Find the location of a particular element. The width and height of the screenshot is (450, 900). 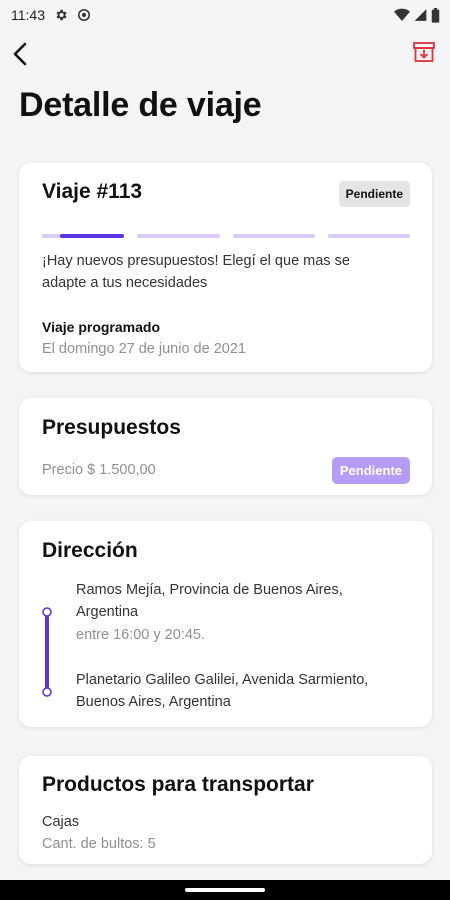

address-title: Dirección is located at coordinates (90, 550).